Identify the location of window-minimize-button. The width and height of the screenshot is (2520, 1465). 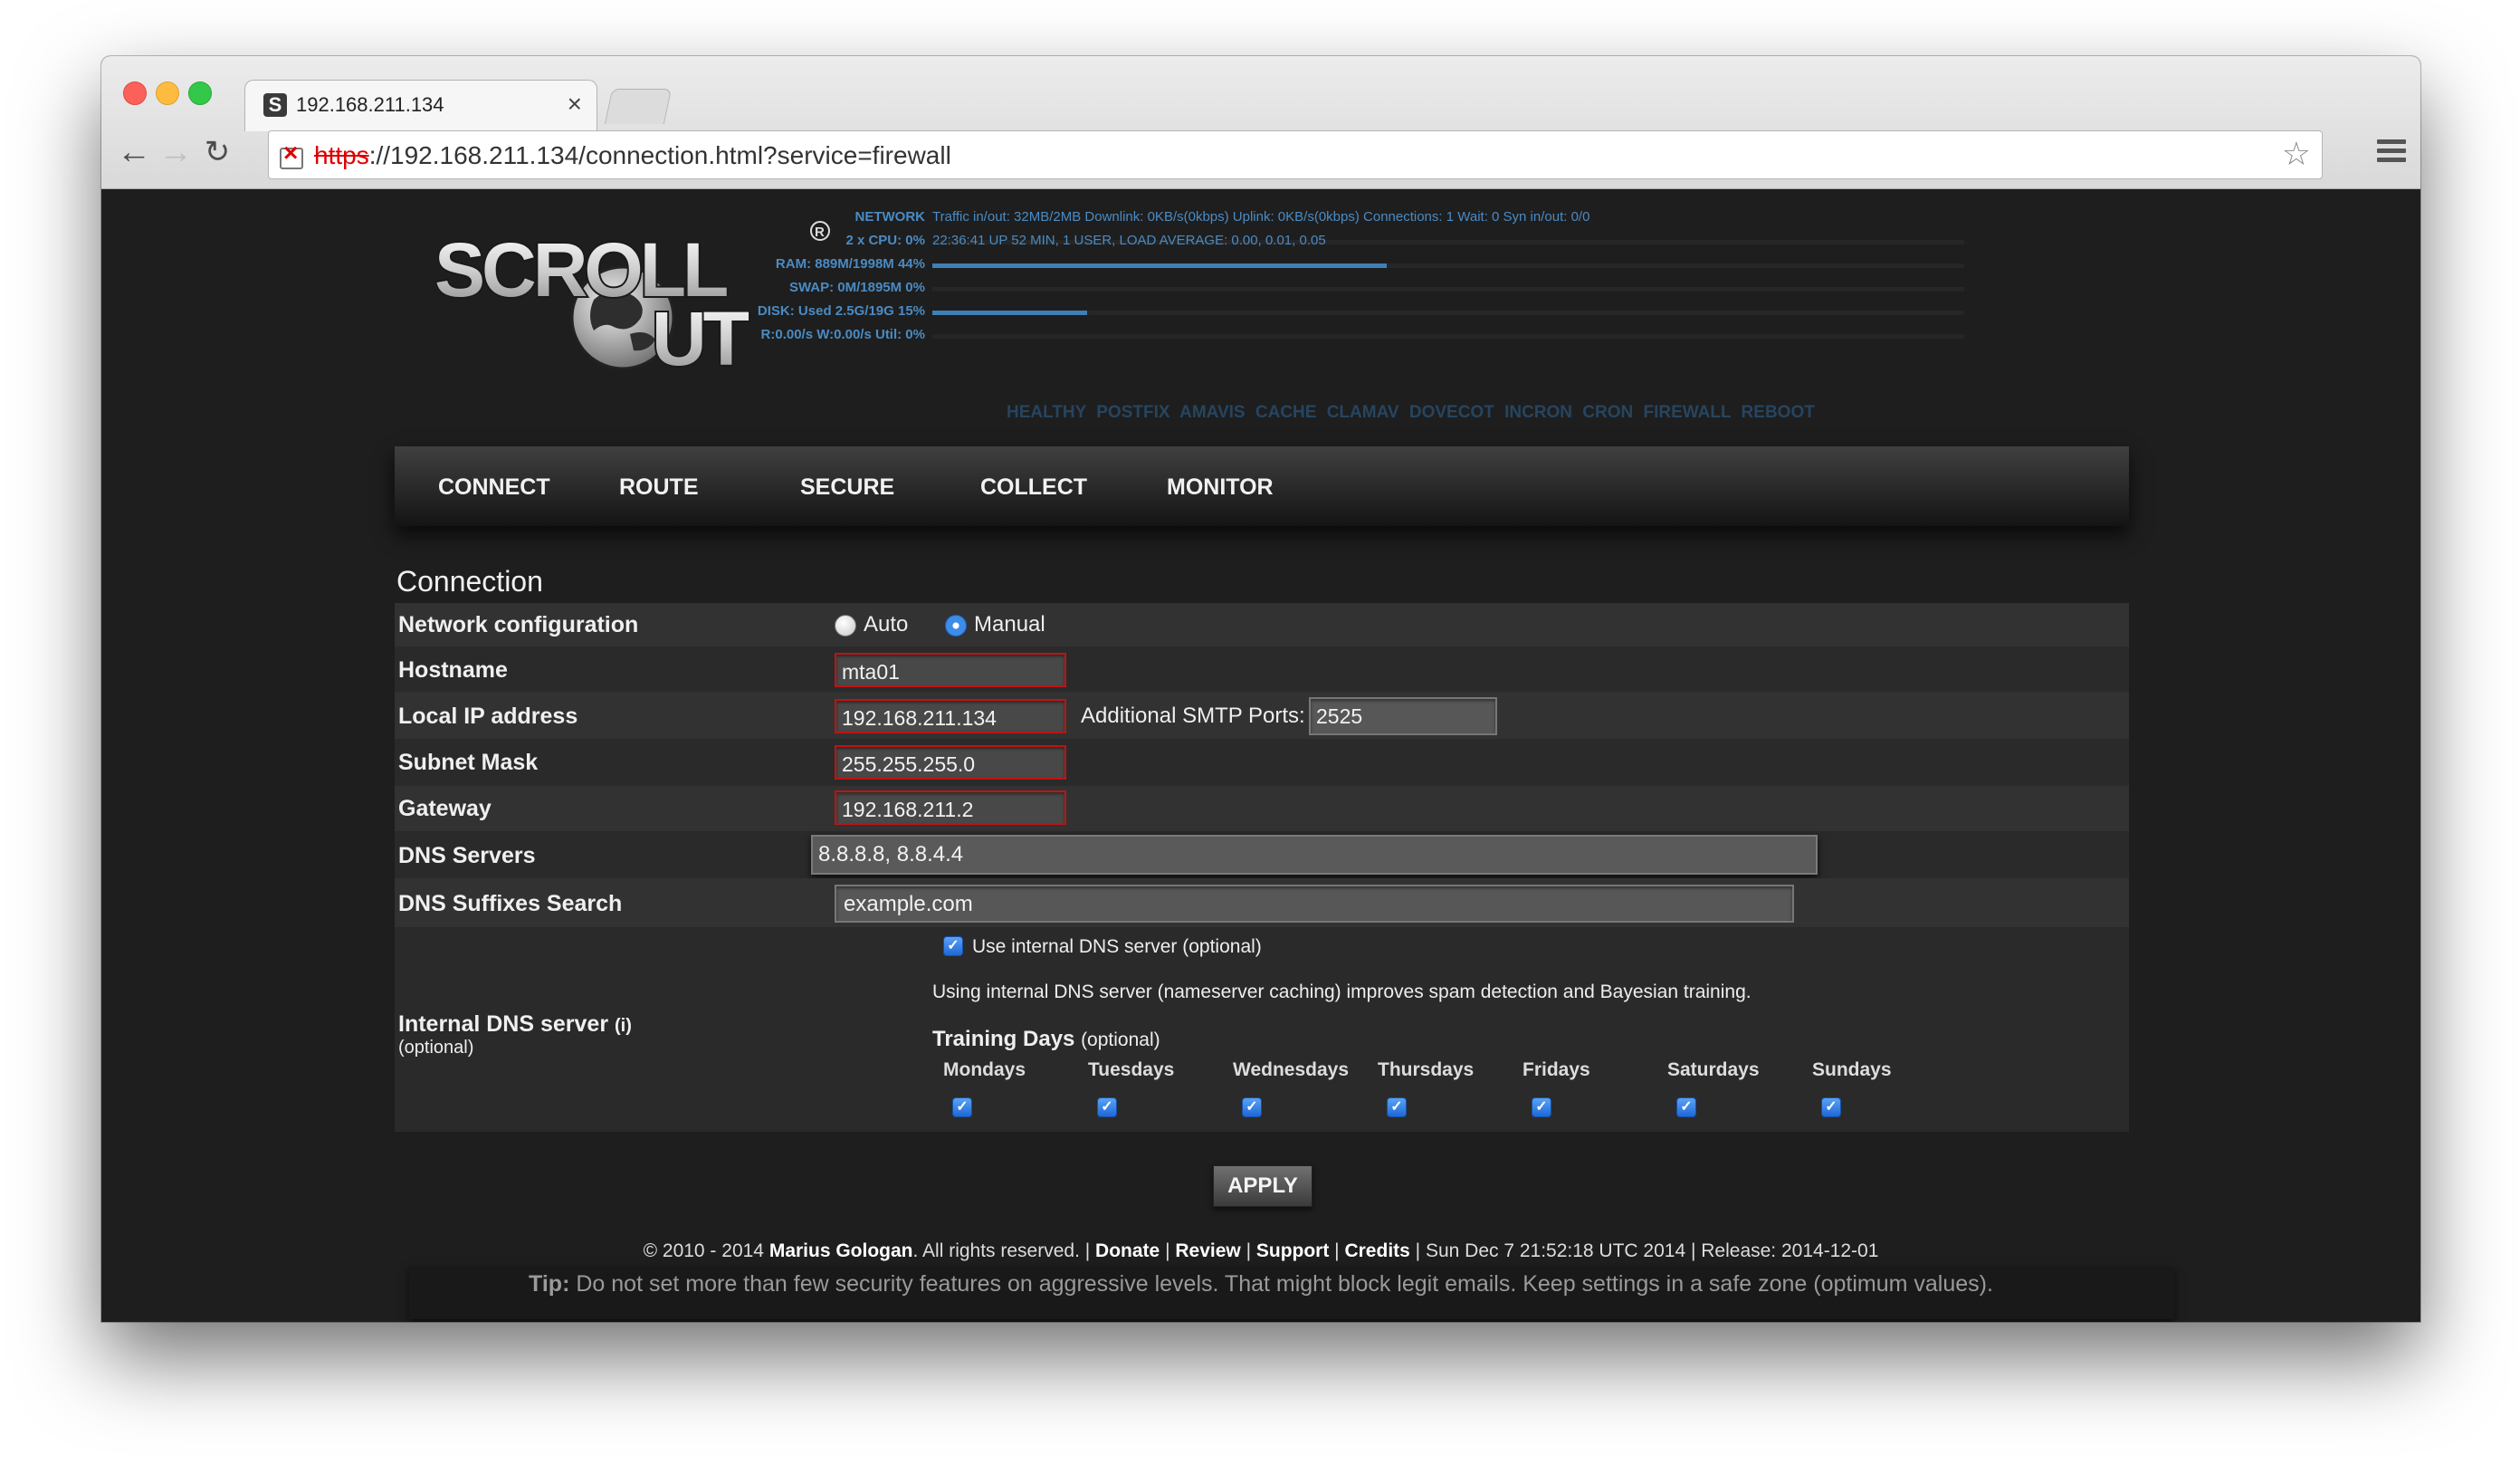
(167, 93).